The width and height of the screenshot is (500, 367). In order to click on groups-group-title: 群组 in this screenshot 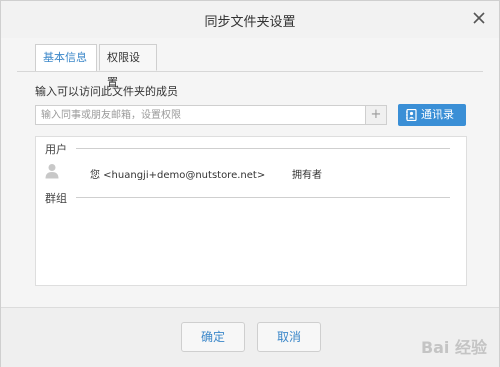, I will do `click(56, 198)`.